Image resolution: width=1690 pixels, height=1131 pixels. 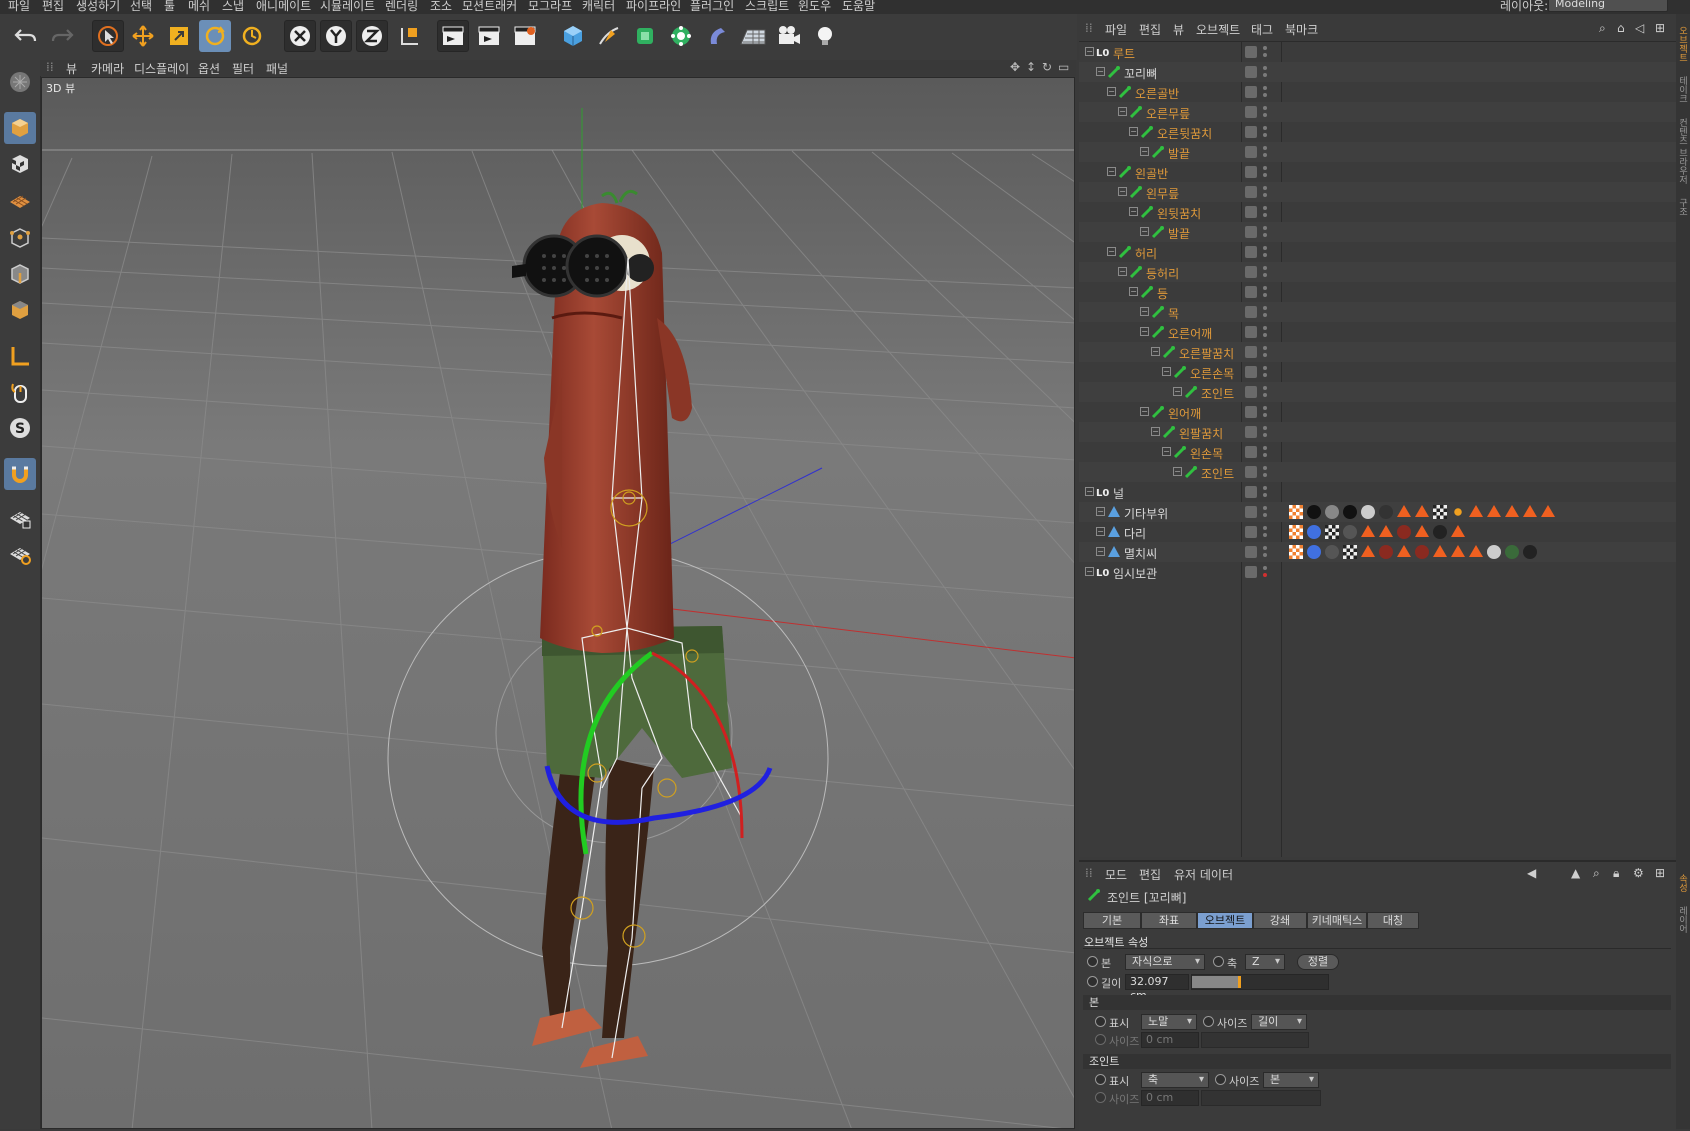 What do you see at coordinates (1162, 193) in the screenshot?
I see `object-name: 왼무릎` at bounding box center [1162, 193].